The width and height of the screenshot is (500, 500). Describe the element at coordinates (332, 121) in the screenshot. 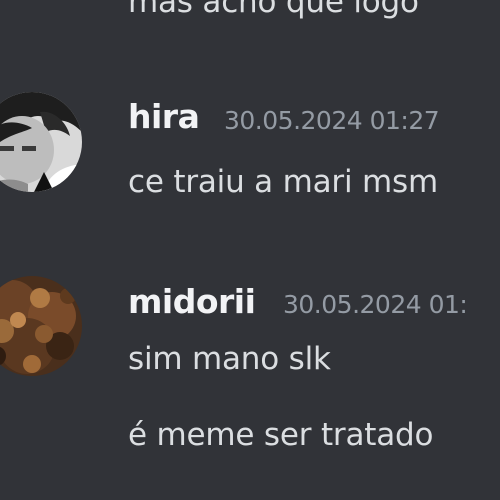

I see `message-timestamp: 30.05.2024 01:27` at that location.